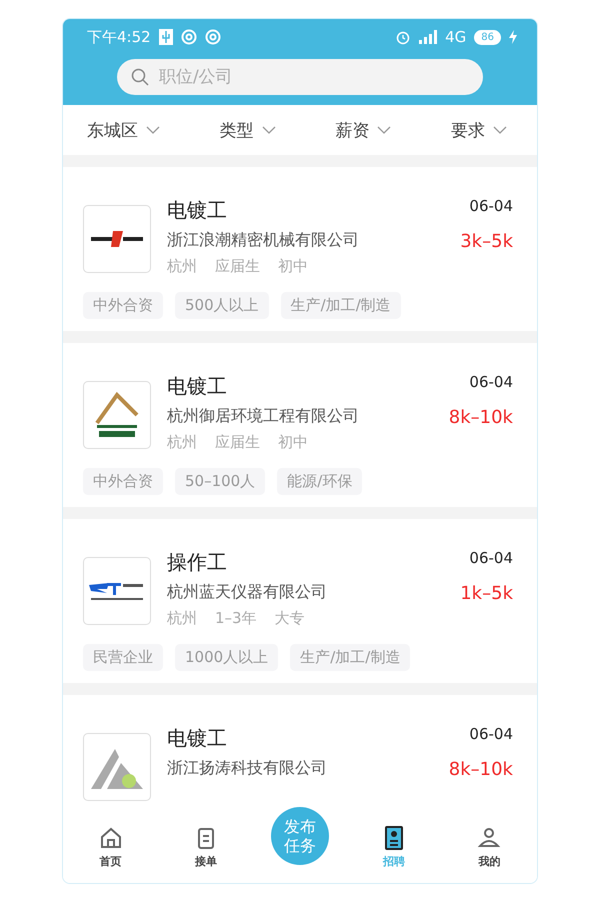 This screenshot has height=900, width=600. I want to click on network-type: 4G, so click(455, 37).